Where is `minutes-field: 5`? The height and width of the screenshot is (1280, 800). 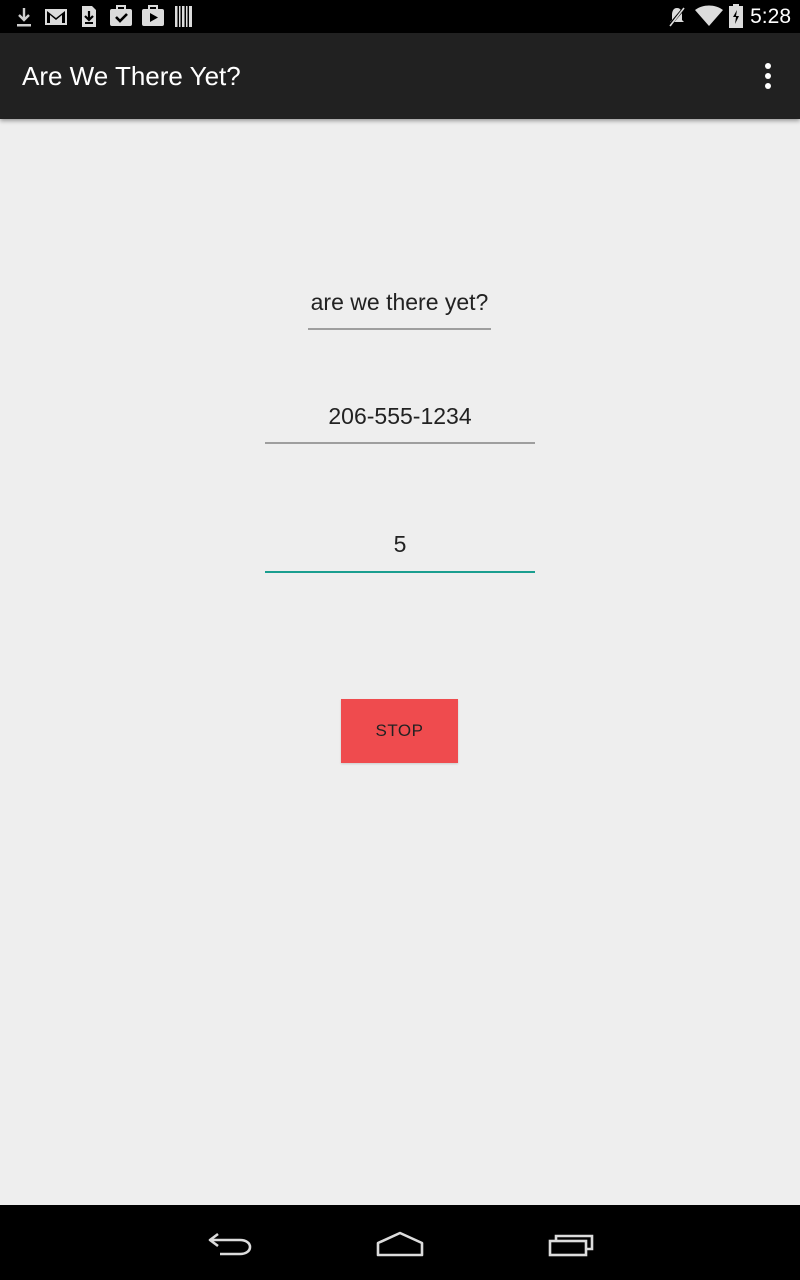
minutes-field: 5 is located at coordinates (400, 552).